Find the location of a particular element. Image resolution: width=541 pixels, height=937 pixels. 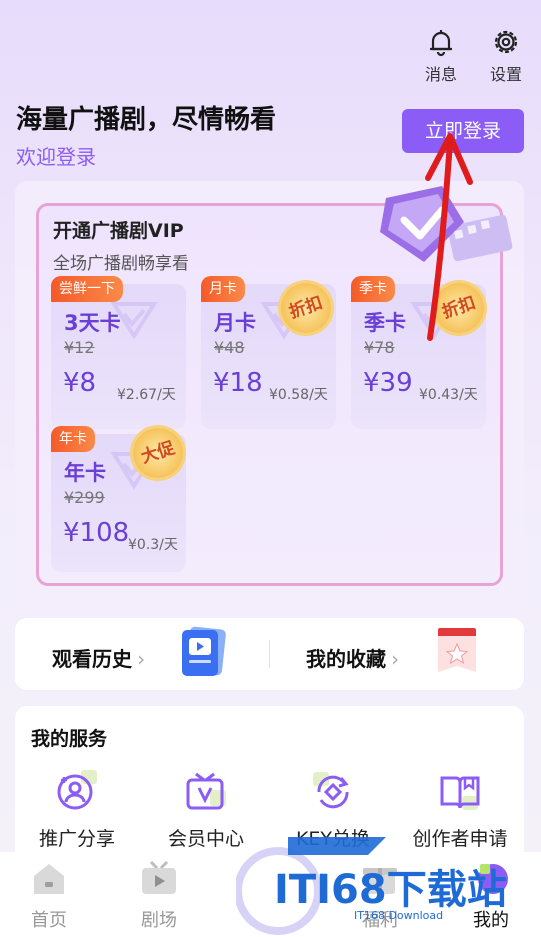

home-icon is located at coordinates (49, 879).